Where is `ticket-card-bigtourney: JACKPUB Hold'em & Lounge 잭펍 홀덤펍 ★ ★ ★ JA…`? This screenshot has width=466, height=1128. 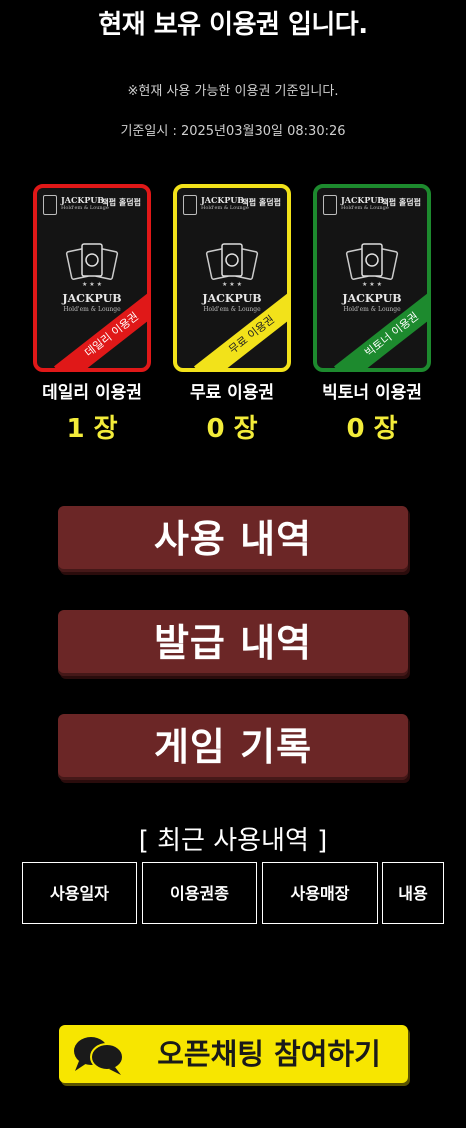 ticket-card-bigtourney: JACKPUB Hold'em & Lounge 잭펍 홀덤펍 ★ ★ ★ JA… is located at coordinates (372, 278).